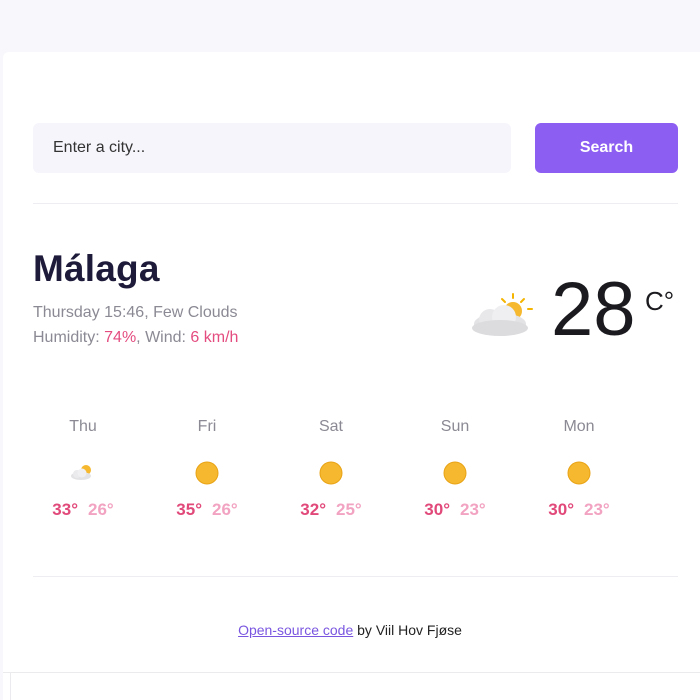 The height and width of the screenshot is (700, 700). Describe the element at coordinates (272, 148) in the screenshot. I see `city-search-input` at that location.